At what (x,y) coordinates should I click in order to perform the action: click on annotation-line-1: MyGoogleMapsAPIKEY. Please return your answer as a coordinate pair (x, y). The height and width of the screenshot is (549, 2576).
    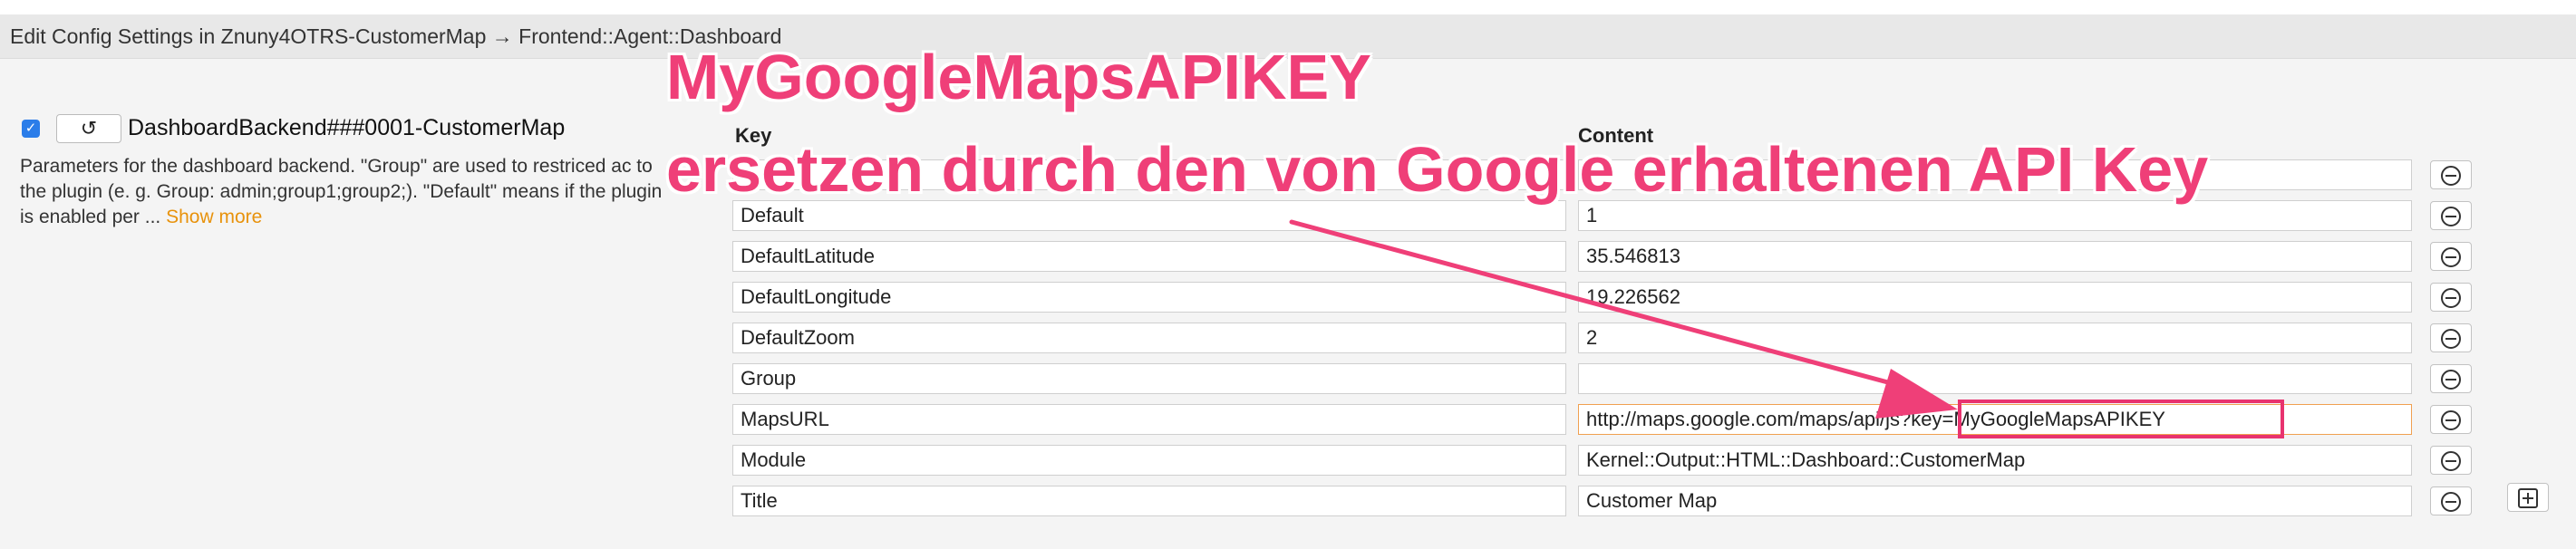
    Looking at the image, I should click on (1018, 77).